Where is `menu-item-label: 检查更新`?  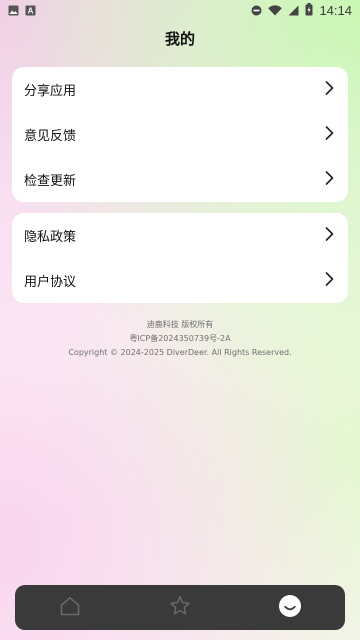
menu-item-label: 检查更新 is located at coordinates (50, 181).